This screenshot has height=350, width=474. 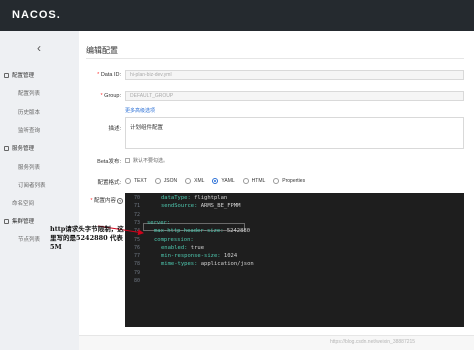 What do you see at coordinates (373, 342) in the screenshot?
I see `watermark-text: https://blog.csdn.net/weixin_38887215` at bounding box center [373, 342].